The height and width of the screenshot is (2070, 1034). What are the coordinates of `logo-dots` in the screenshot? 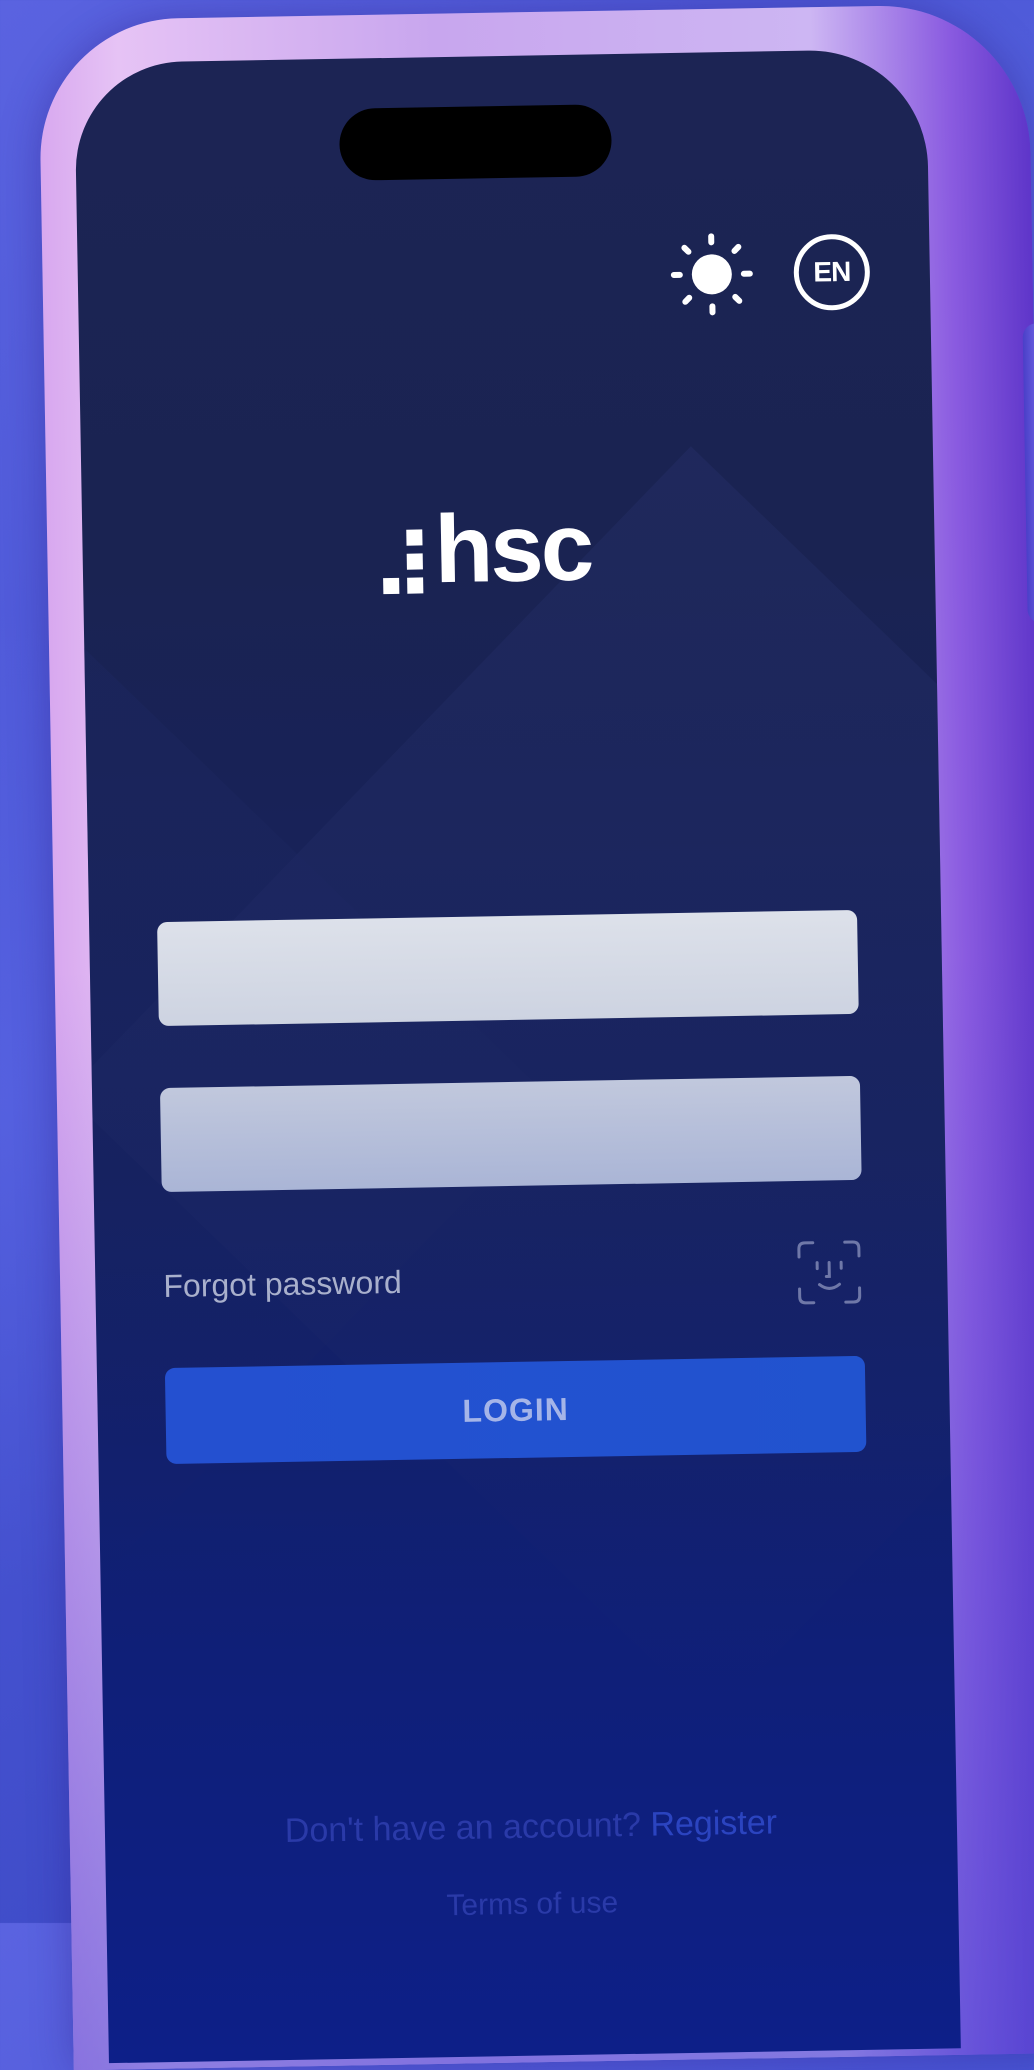 It's located at (406, 556).